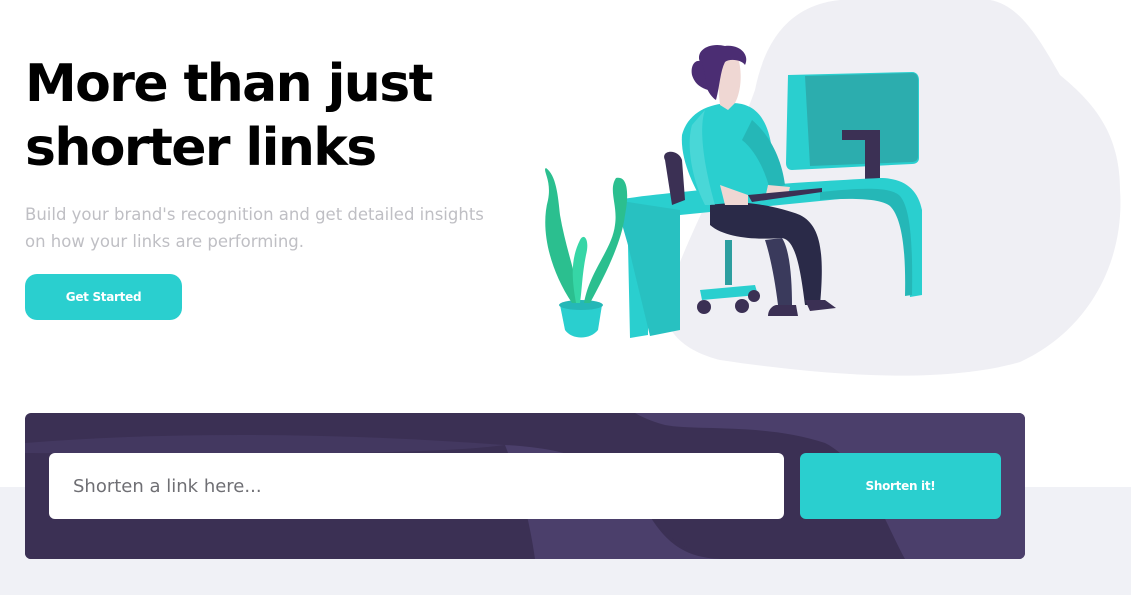 Image resolution: width=1131 pixels, height=595 pixels. What do you see at coordinates (103, 297) in the screenshot?
I see `get-started-button: Get Started` at bounding box center [103, 297].